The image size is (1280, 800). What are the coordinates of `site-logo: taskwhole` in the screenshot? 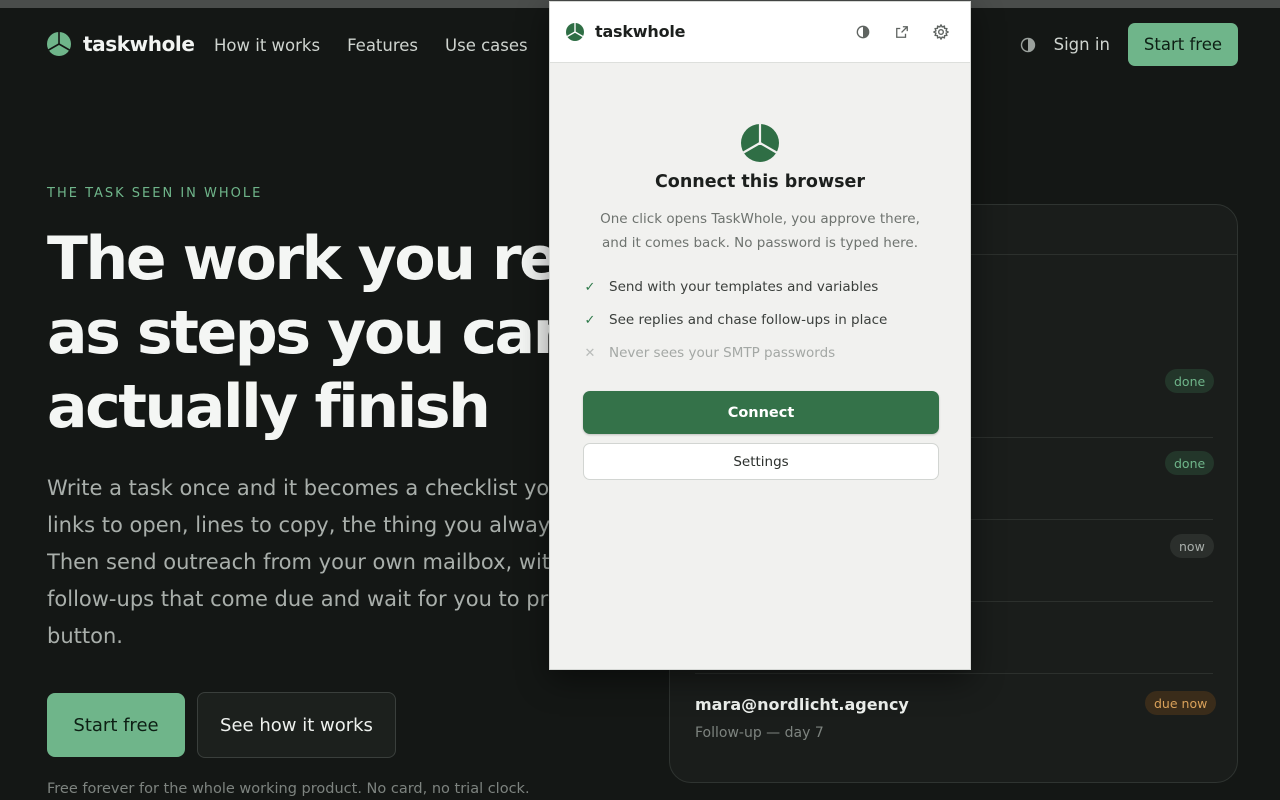 It's located at (121, 44).